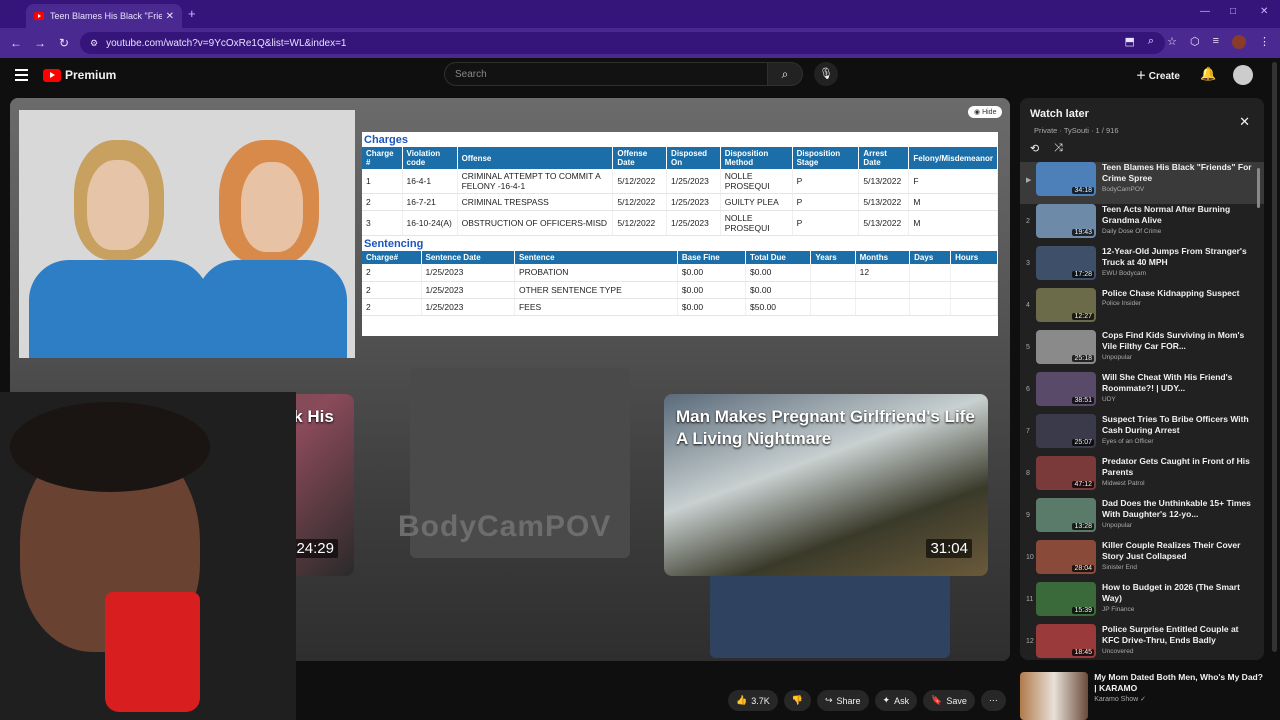  I want to click on table-cell: $50.00, so click(778, 307).